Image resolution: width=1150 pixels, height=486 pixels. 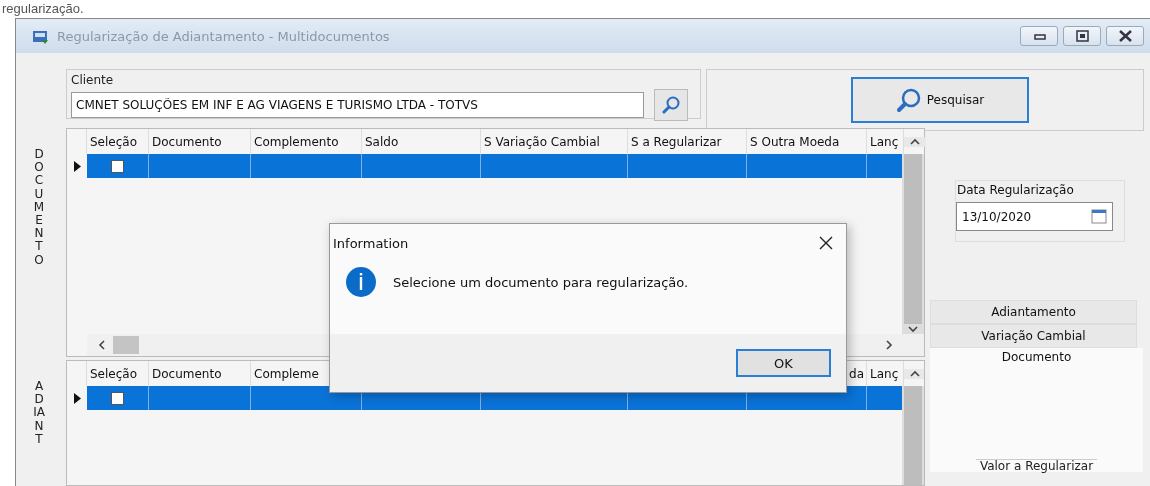 I want to click on dialog-close-button, so click(x=826, y=243).